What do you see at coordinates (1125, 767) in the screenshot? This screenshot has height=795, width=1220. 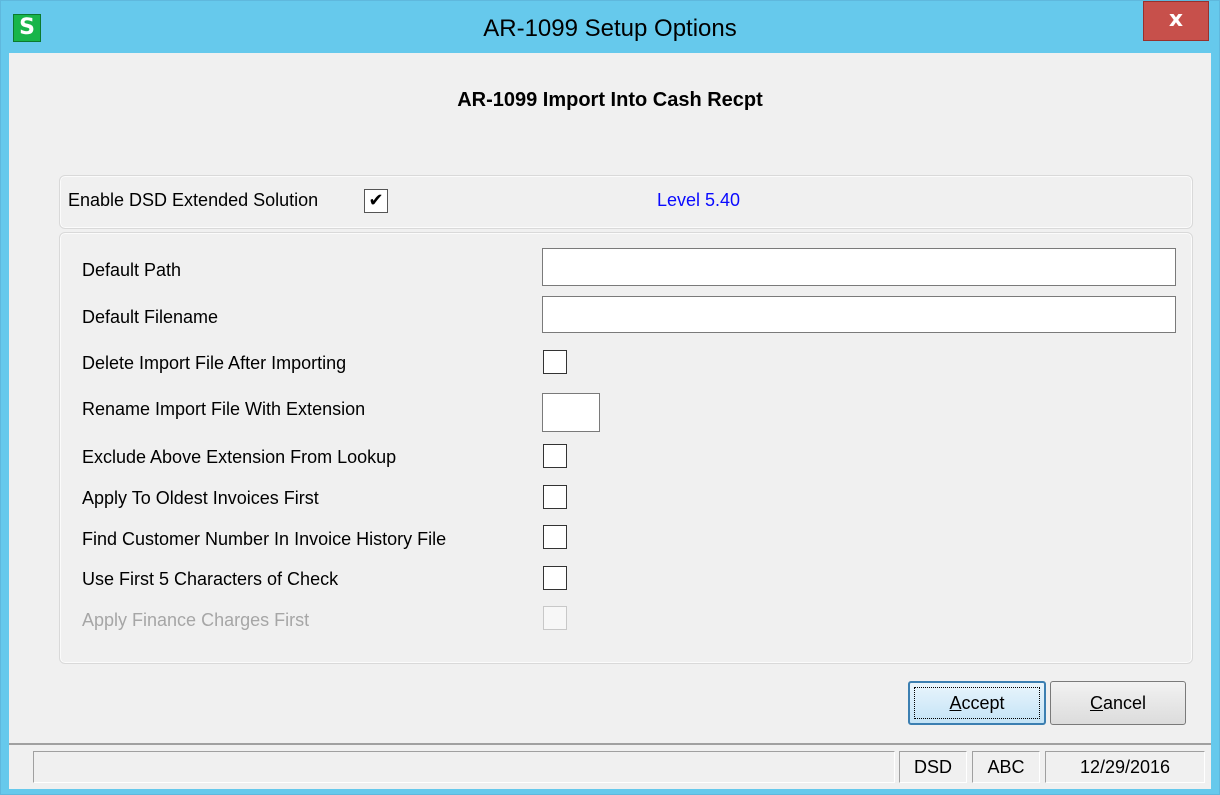 I see `status-date: 12/29/2016` at bounding box center [1125, 767].